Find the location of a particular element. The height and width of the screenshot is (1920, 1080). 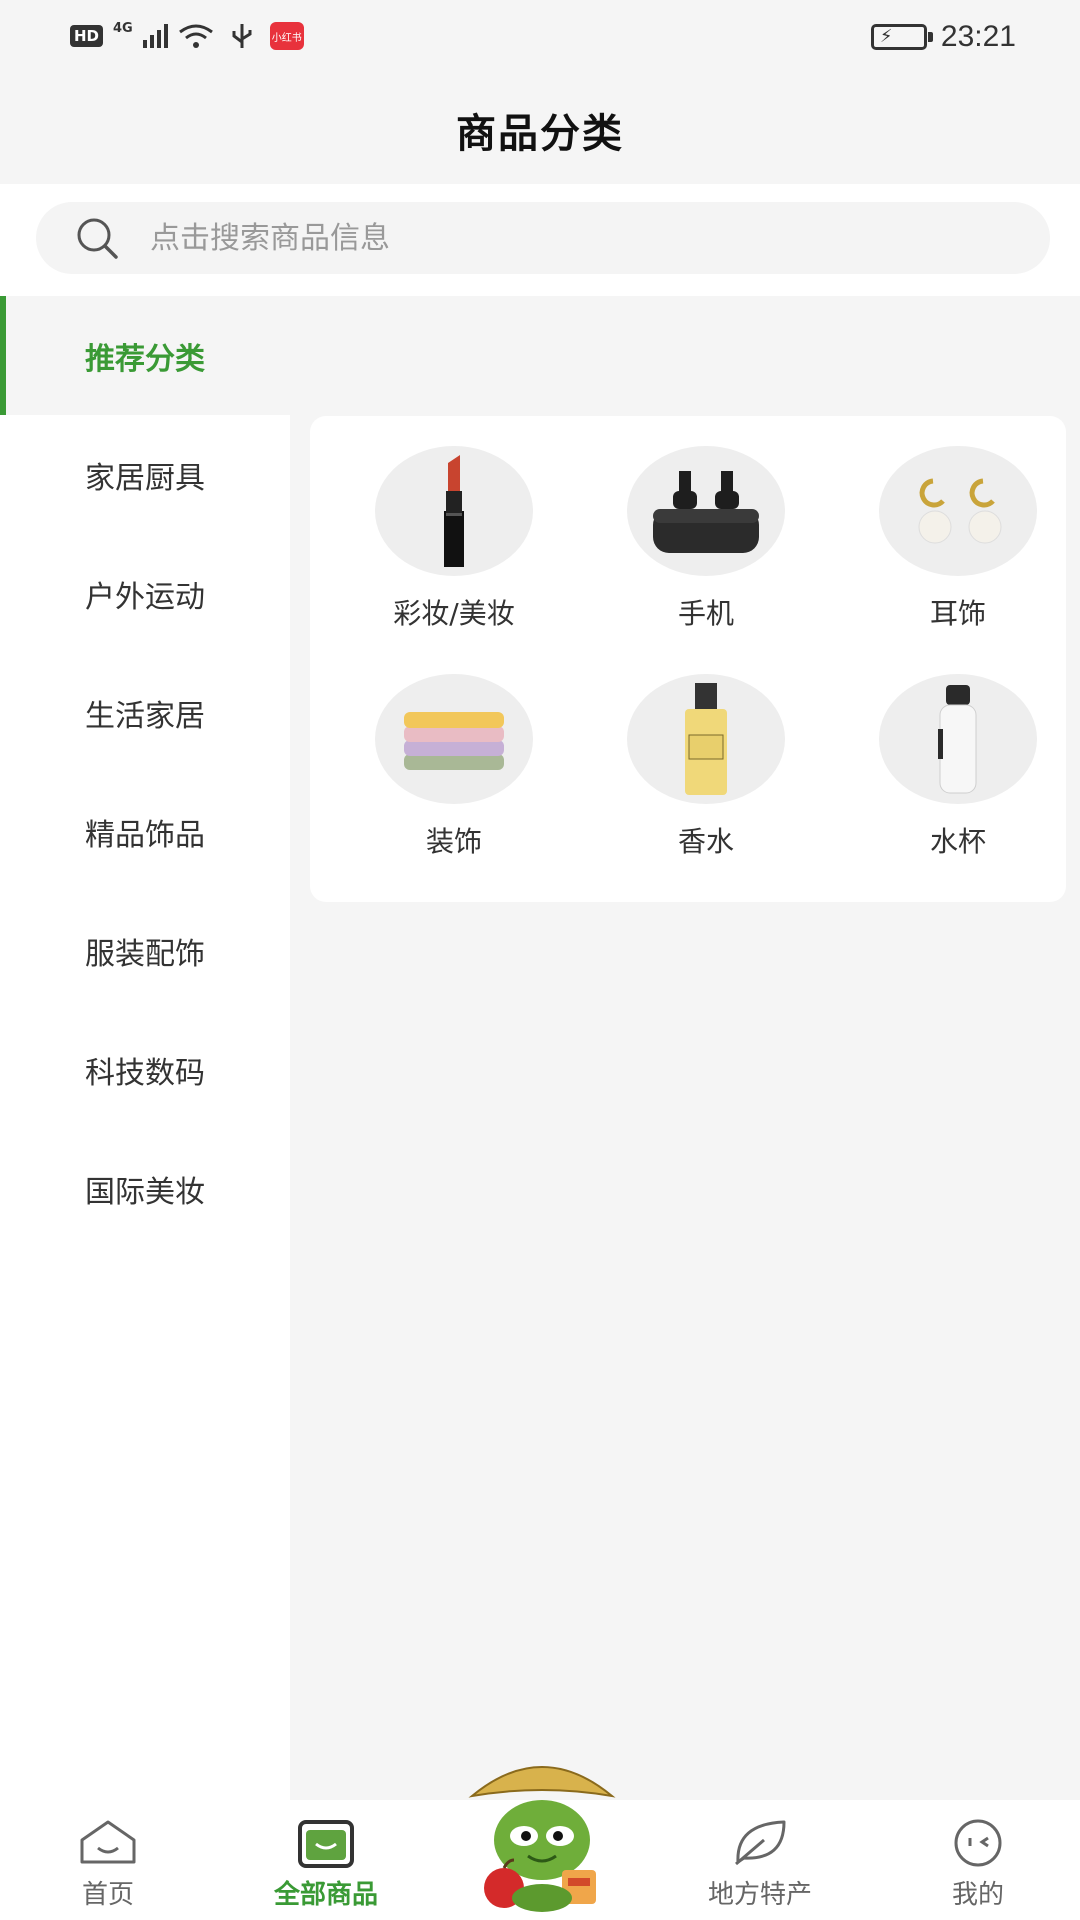

subcategory-perfume: 香水 is located at coordinates (706, 767).